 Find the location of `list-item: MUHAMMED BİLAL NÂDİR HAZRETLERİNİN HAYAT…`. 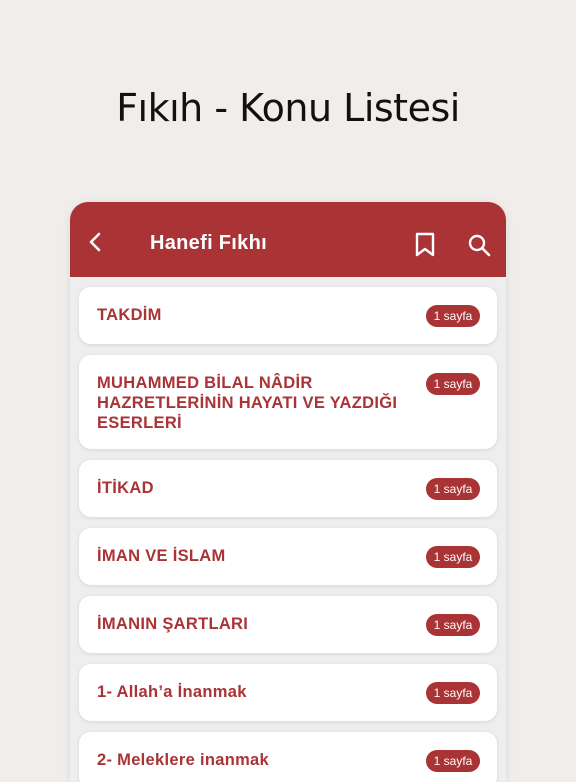

list-item: MUHAMMED BİLAL NÂDİR HAZRETLERİNİN HAYAT… is located at coordinates (288, 402).